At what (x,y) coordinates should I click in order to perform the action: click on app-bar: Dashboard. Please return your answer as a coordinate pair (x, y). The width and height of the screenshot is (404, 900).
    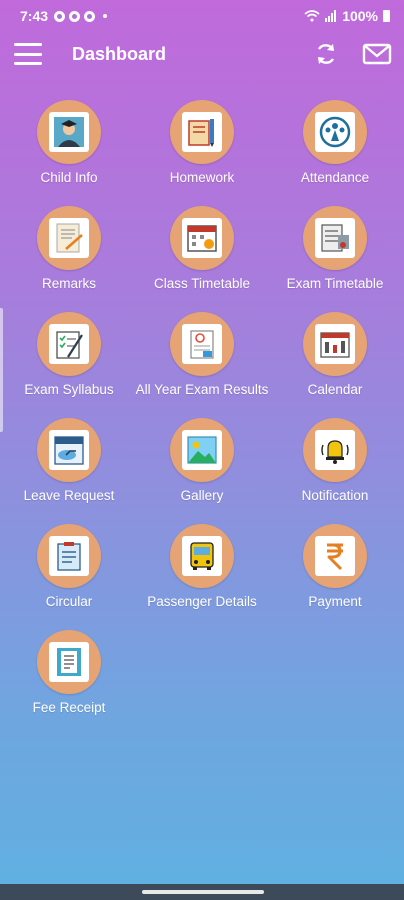
    Looking at the image, I should click on (202, 54).